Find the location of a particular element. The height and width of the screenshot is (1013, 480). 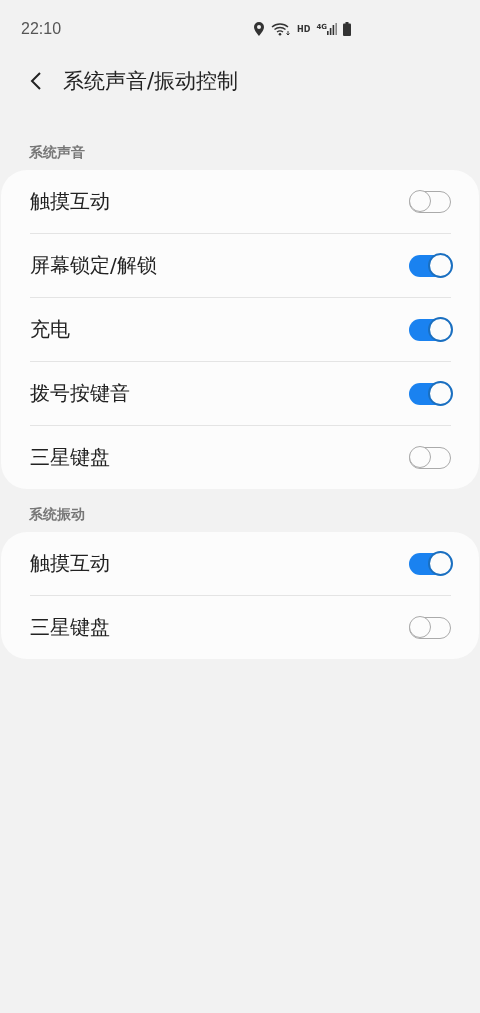

hd-label: HD is located at coordinates (304, 29).